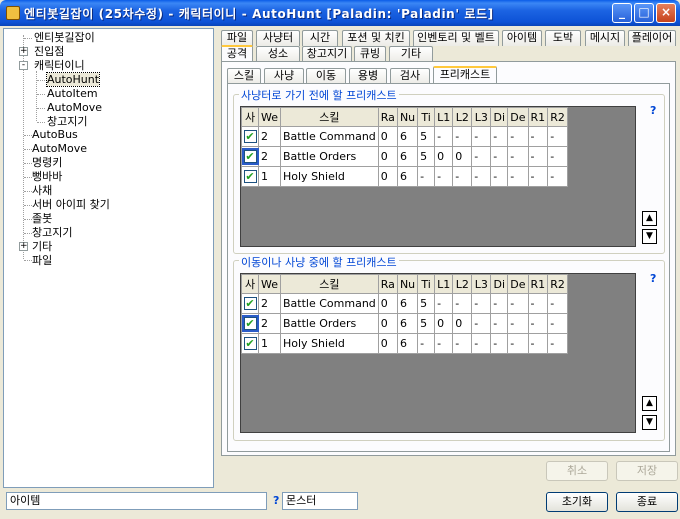 The height and width of the screenshot is (519, 680). Describe the element at coordinates (326, 76) in the screenshot. I see `subtab-move: 이동` at that location.